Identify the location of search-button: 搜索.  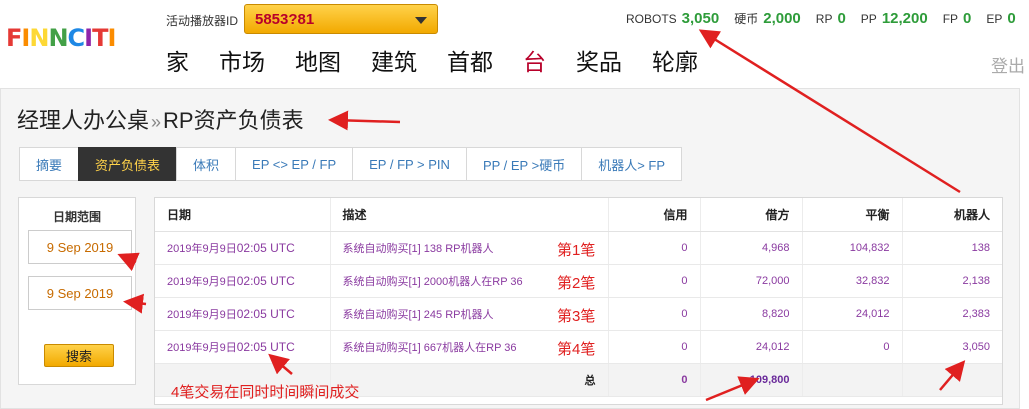
(79, 355).